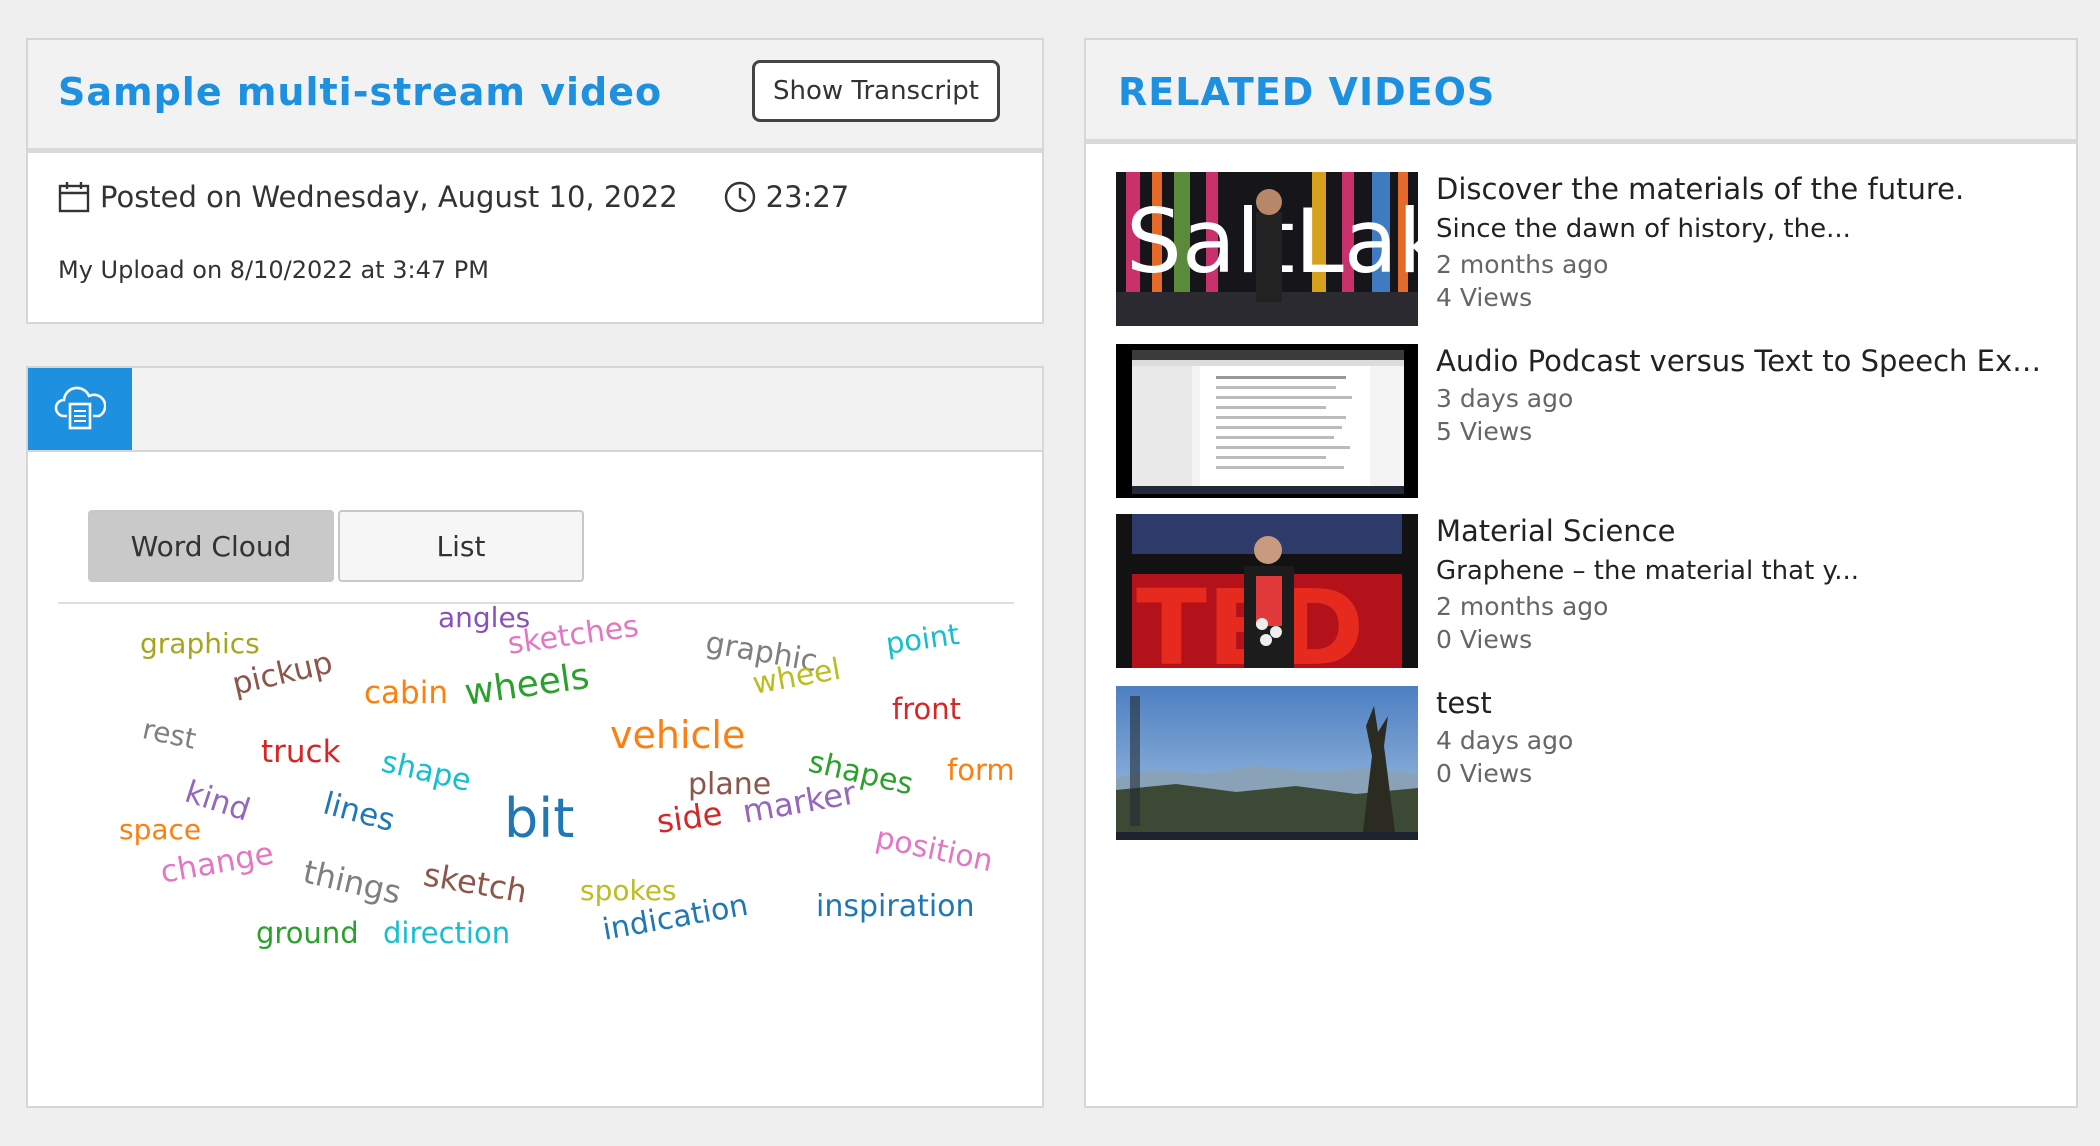 This screenshot has width=2100, height=1146. What do you see at coordinates (527, 685) in the screenshot?
I see `word-cloud-word: wheels` at bounding box center [527, 685].